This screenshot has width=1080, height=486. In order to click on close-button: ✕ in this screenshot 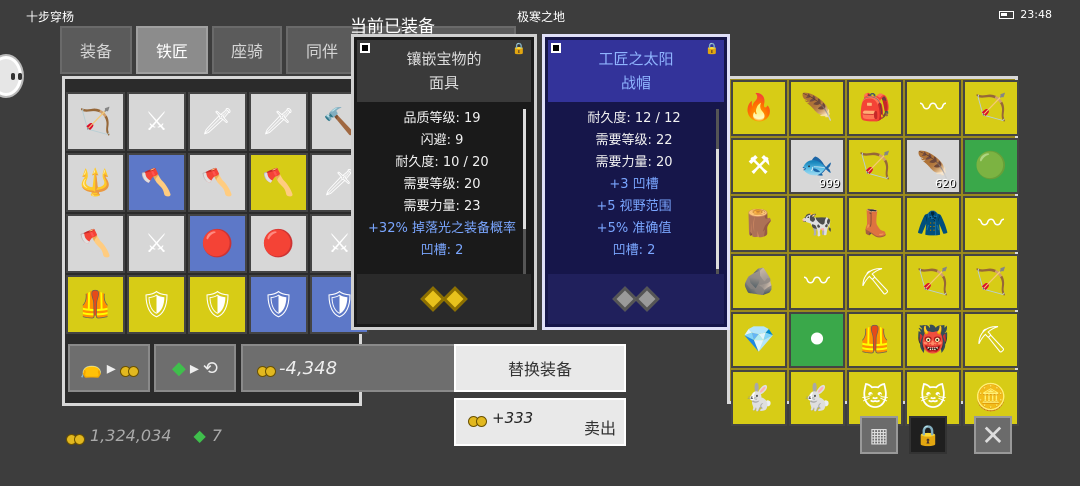, I will do `click(993, 435)`.